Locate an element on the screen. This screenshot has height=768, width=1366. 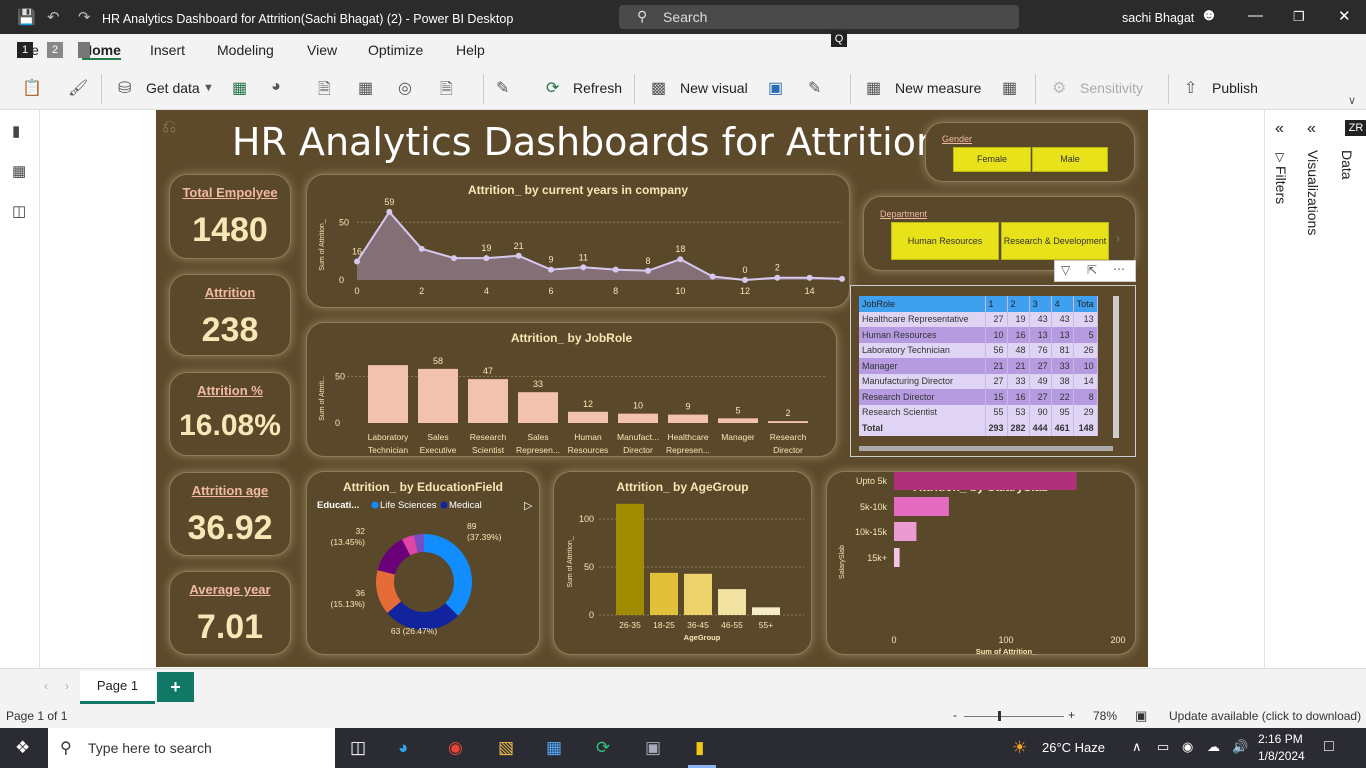
matrix-column-header: 1 is located at coordinates (996, 304).